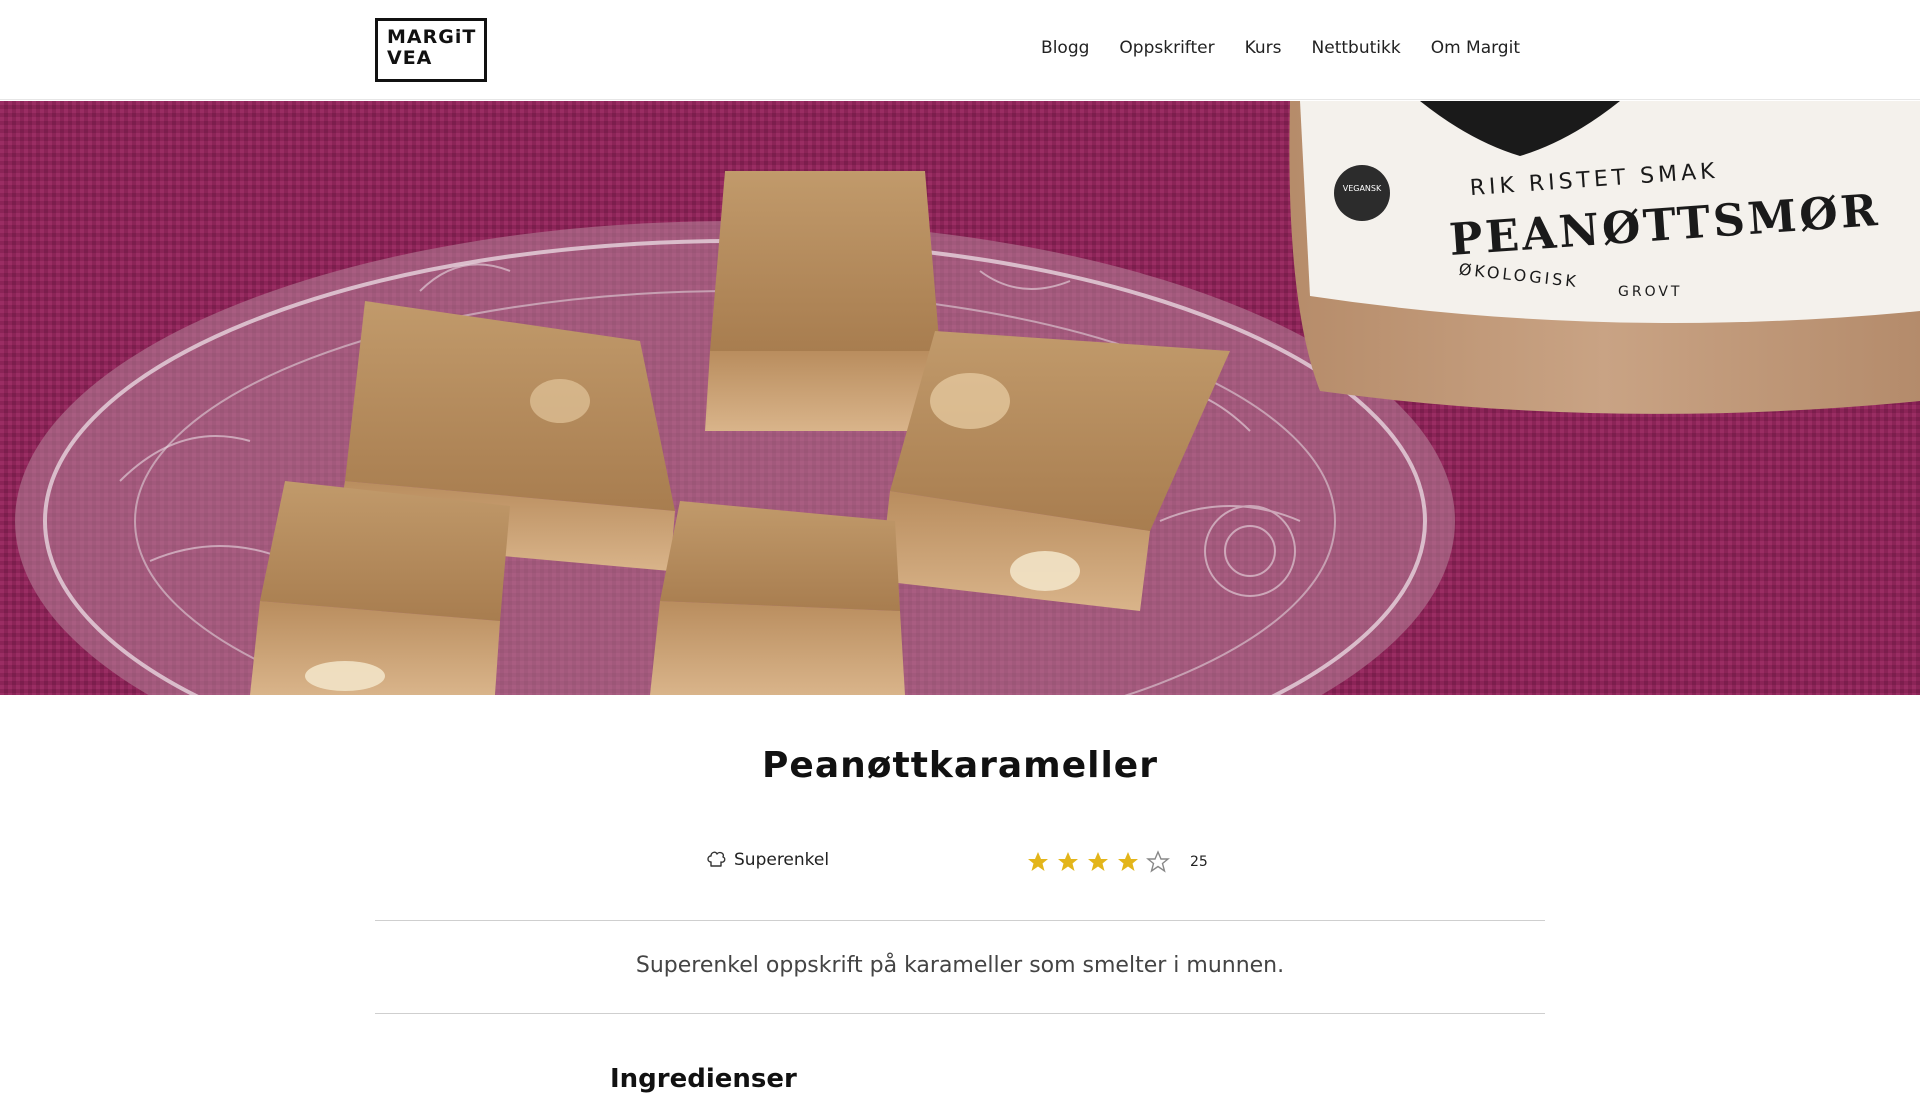 The height and width of the screenshot is (1094, 1920). I want to click on ingredients-heading: Ingredienser, so click(703, 1079).